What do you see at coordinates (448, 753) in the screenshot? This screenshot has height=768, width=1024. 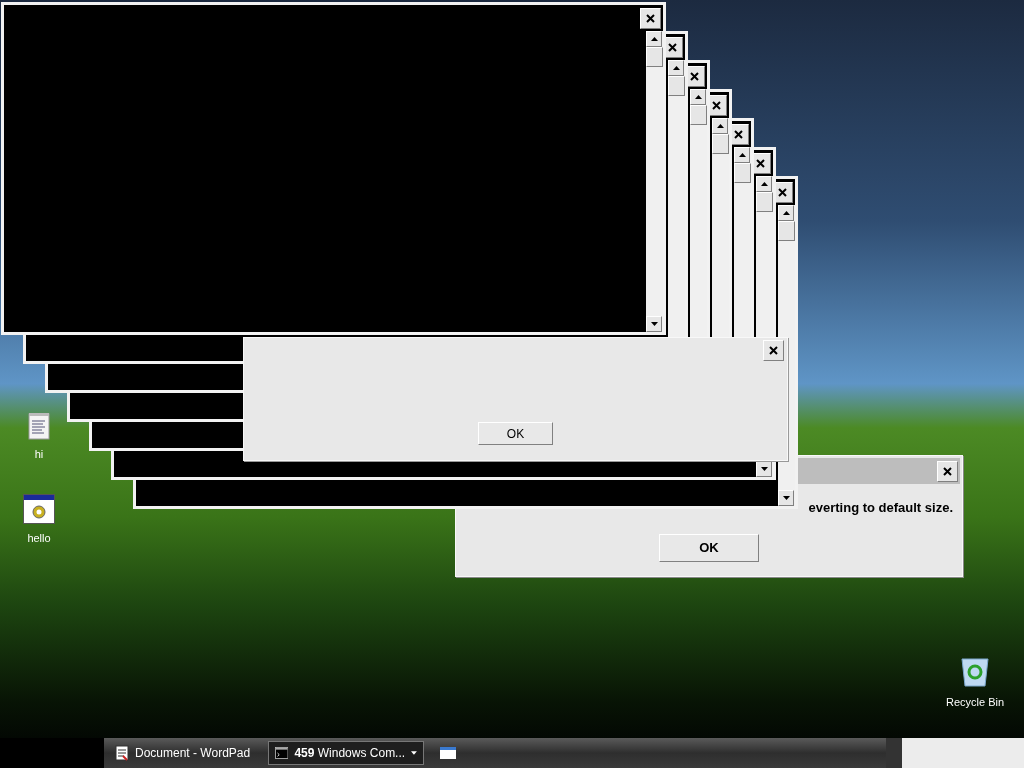 I see `window-icon` at bounding box center [448, 753].